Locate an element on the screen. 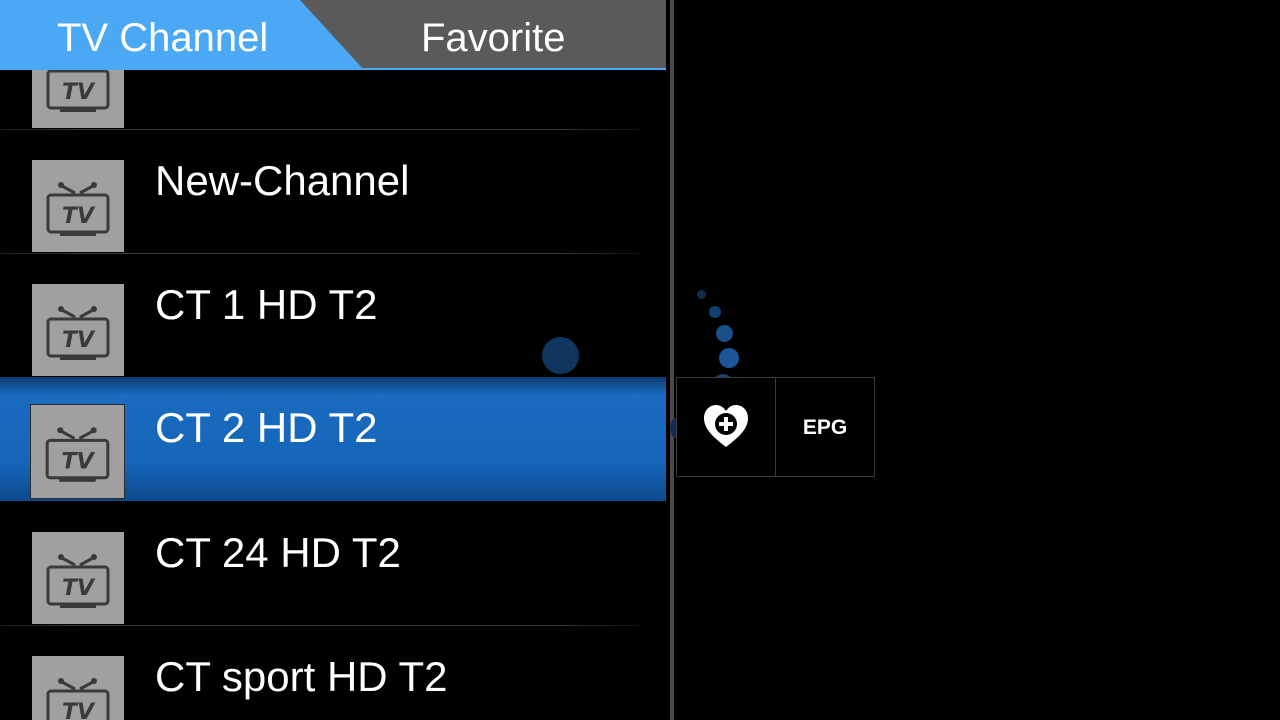 This screenshot has width=1280, height=720. channel-row: TV New-Channel is located at coordinates (333, 192).